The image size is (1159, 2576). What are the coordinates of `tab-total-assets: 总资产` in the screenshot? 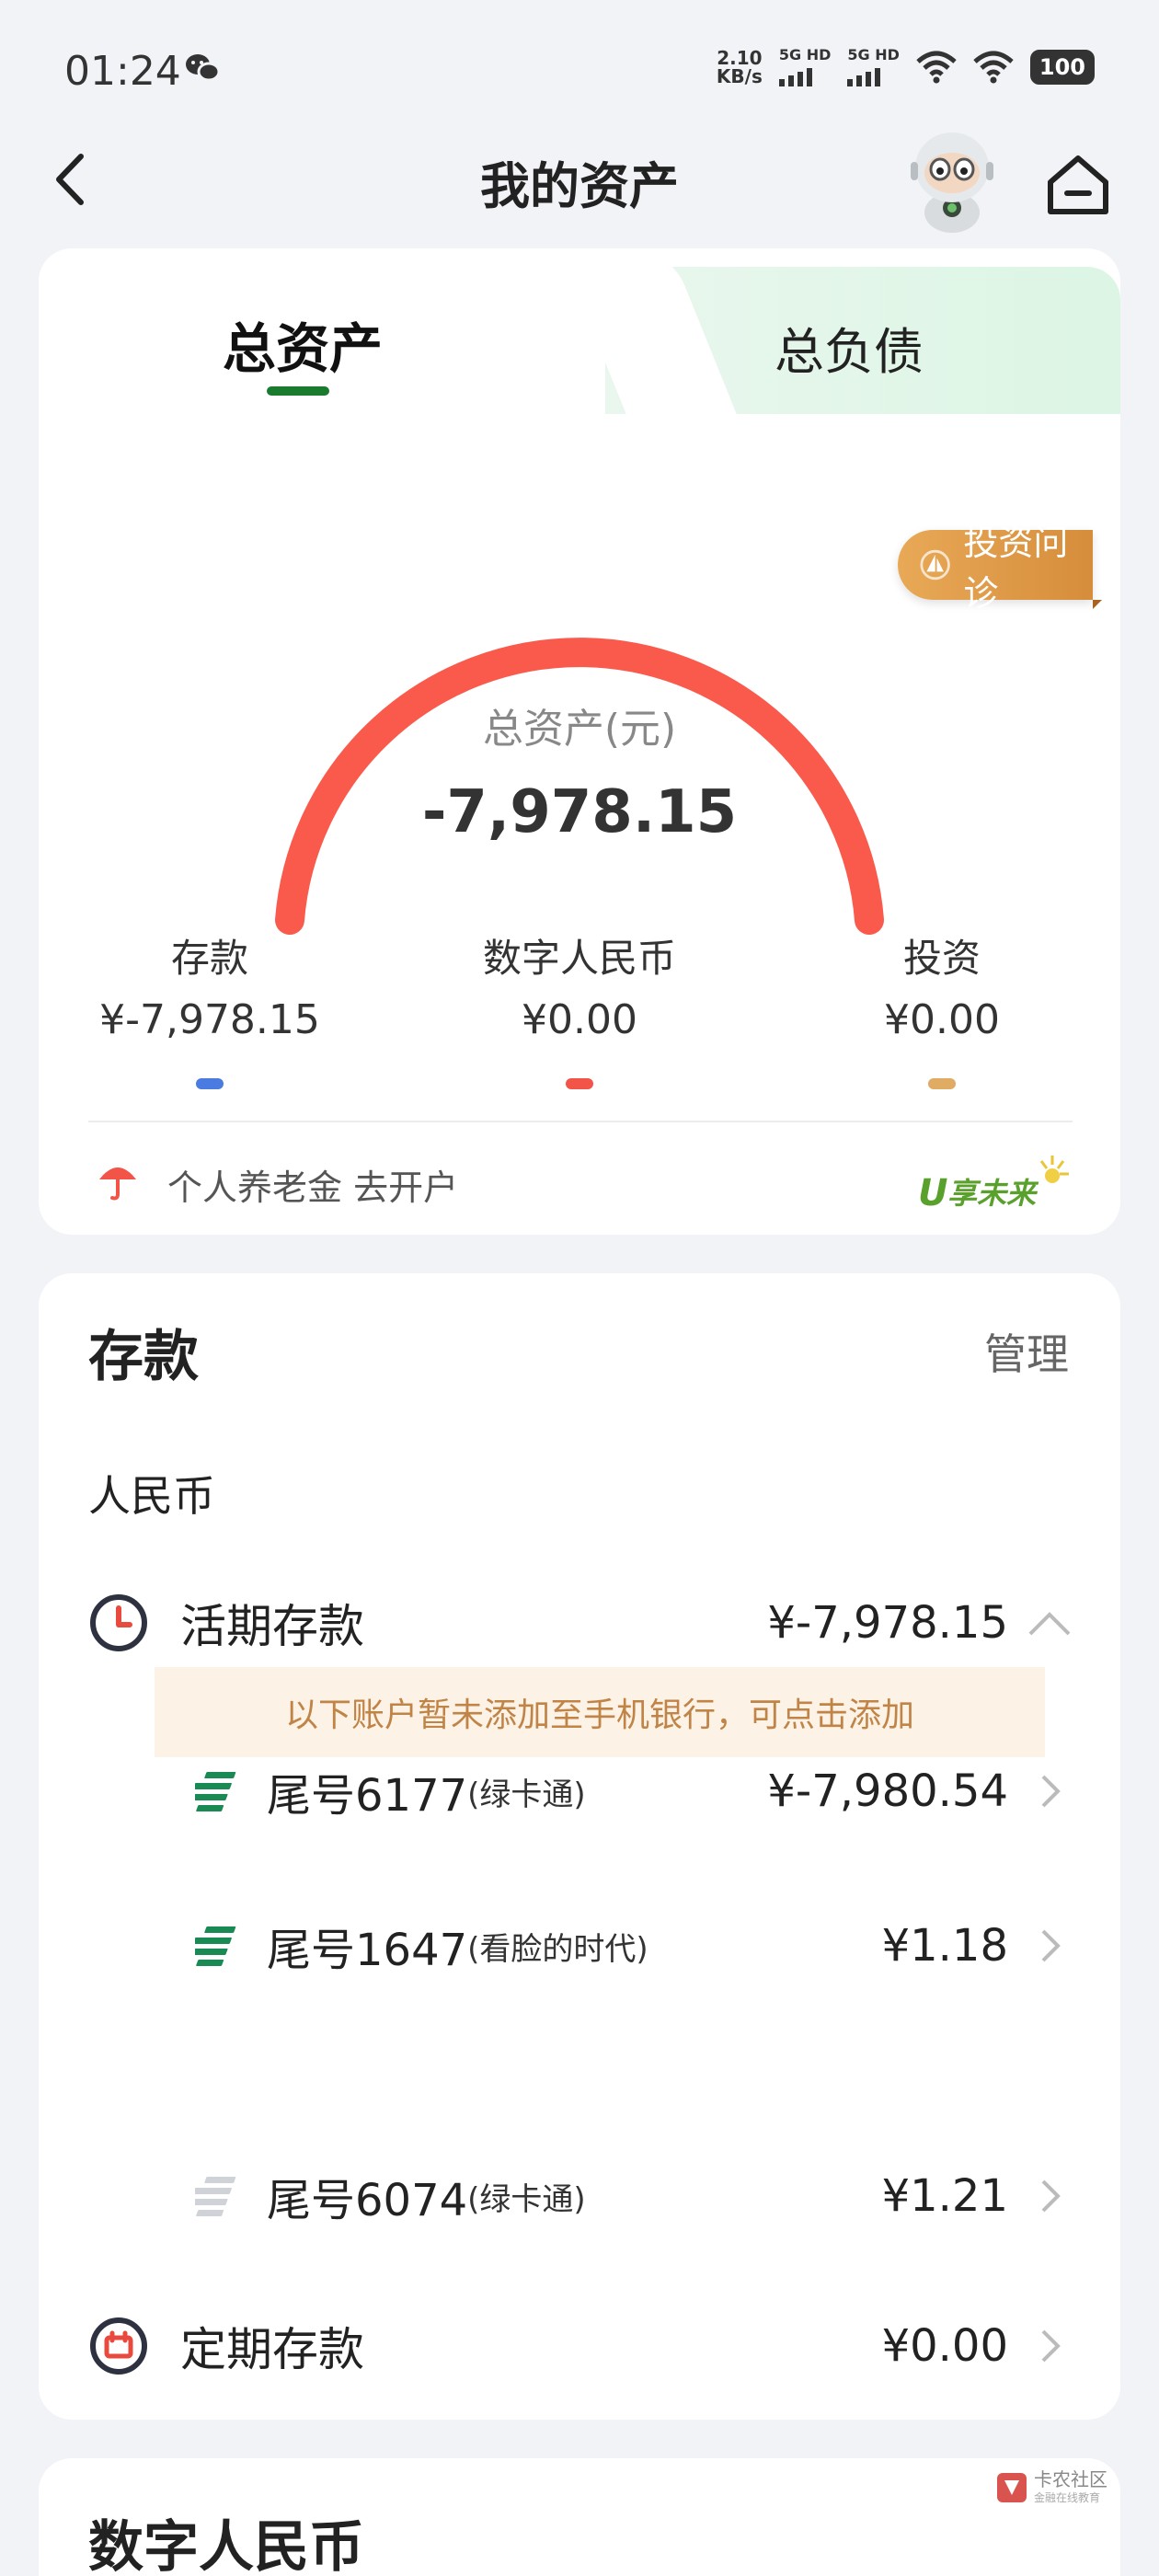 It's located at (303, 344).